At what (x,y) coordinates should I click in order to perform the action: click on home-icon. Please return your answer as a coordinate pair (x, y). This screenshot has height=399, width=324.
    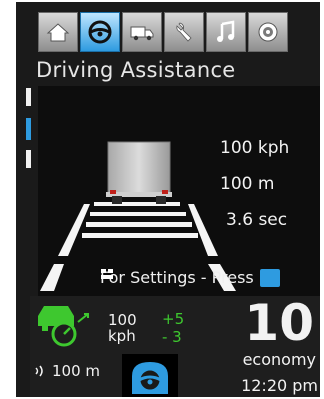
    Looking at the image, I should click on (58, 32).